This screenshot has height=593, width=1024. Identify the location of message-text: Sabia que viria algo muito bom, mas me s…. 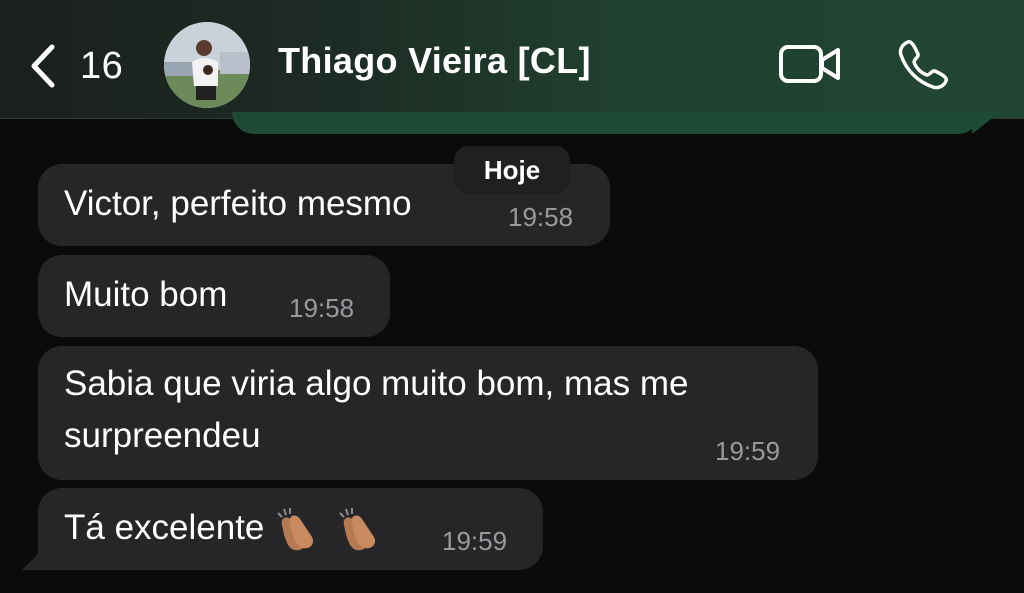
(376, 409).